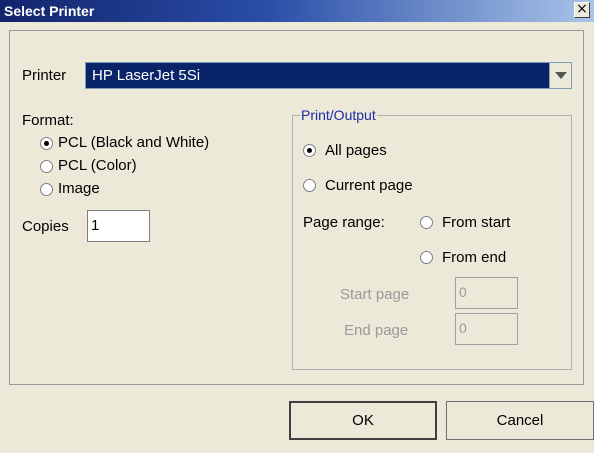  I want to click on radio-from-end, so click(426, 257).